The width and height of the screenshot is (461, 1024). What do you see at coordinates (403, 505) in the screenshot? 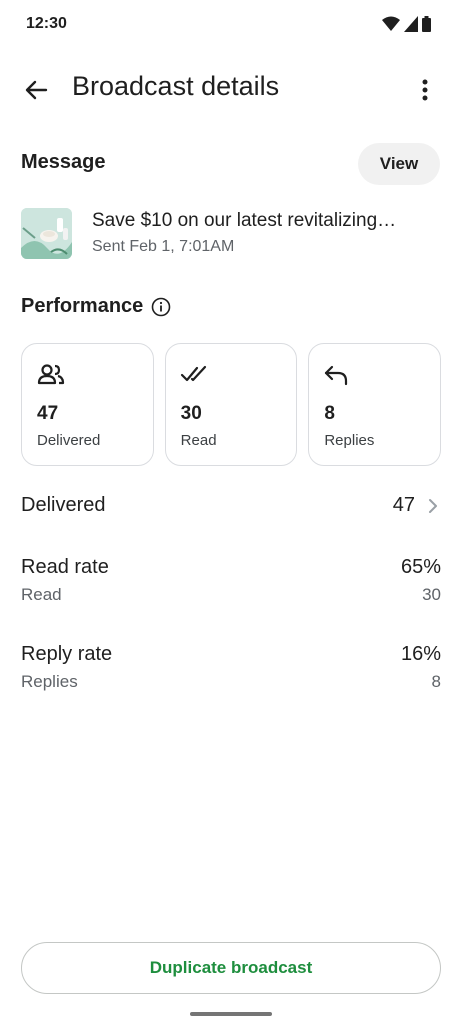
I see `delivered-row-value: 47` at bounding box center [403, 505].